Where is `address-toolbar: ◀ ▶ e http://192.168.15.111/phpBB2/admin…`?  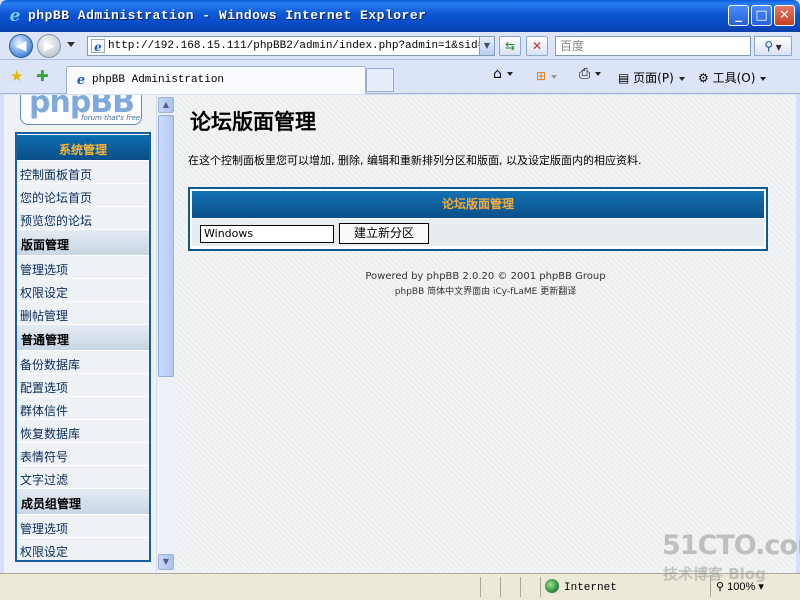 address-toolbar: ◀ ▶ e http://192.168.15.111/phpBB2/admin… is located at coordinates (400, 46).